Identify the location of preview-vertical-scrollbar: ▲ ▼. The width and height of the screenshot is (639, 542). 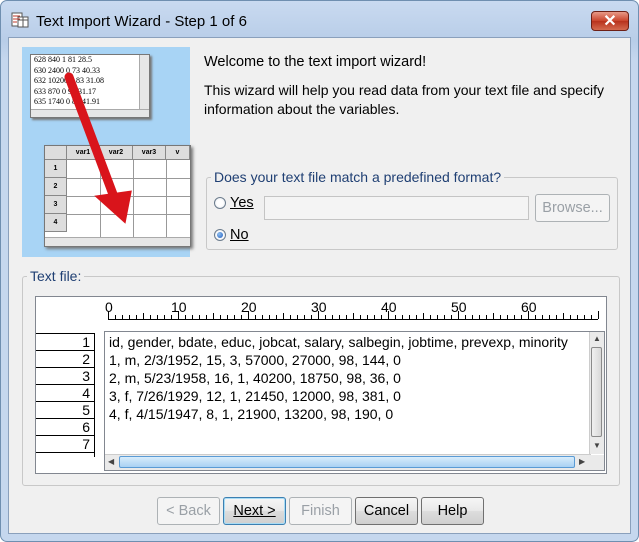
(596, 393).